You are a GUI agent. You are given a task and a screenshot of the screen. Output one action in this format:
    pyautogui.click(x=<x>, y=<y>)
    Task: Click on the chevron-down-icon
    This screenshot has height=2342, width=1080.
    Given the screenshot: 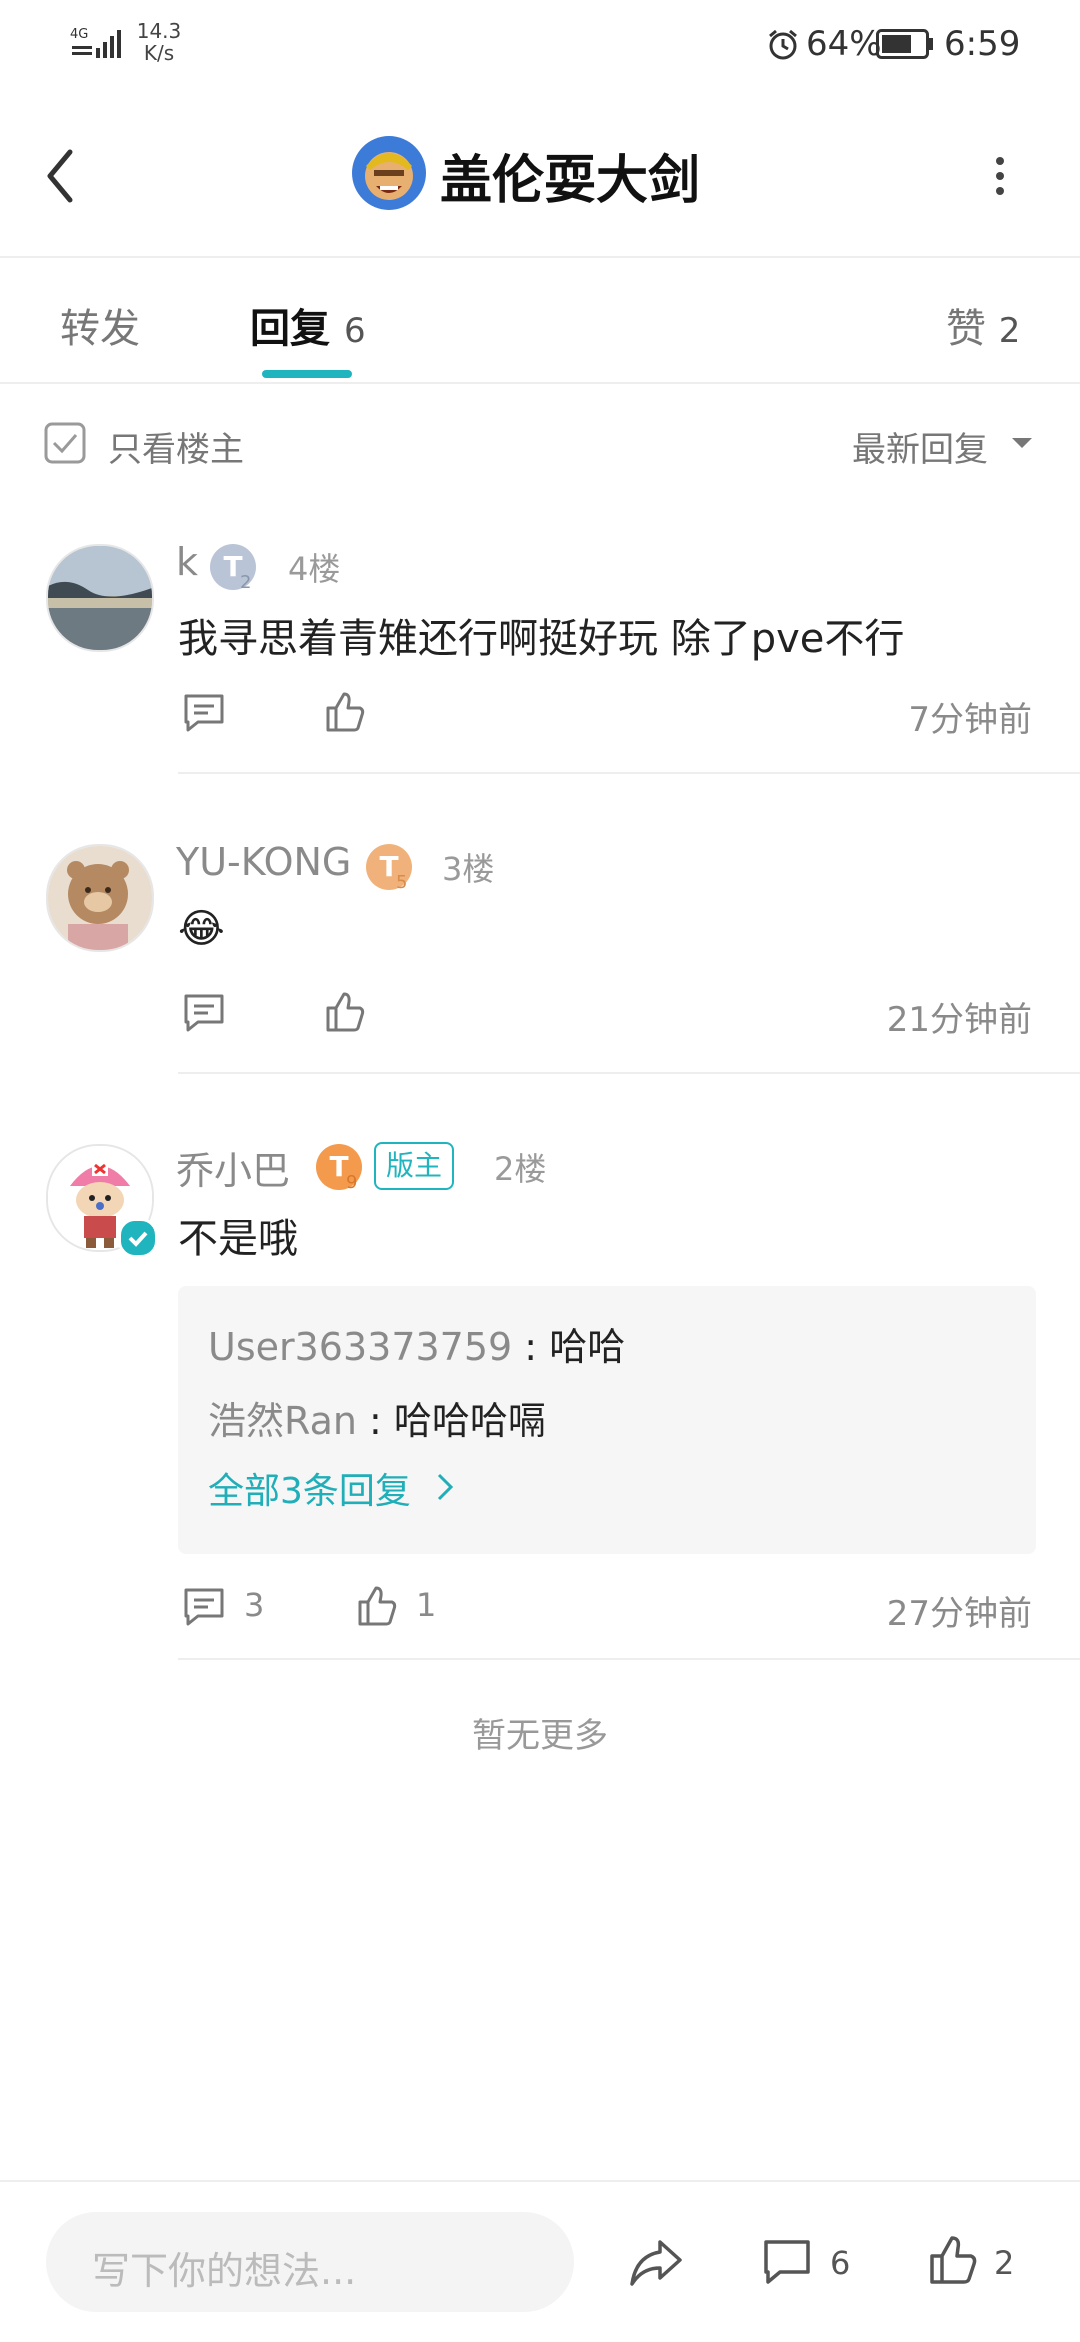 What is the action you would take?
    pyautogui.click(x=1022, y=443)
    